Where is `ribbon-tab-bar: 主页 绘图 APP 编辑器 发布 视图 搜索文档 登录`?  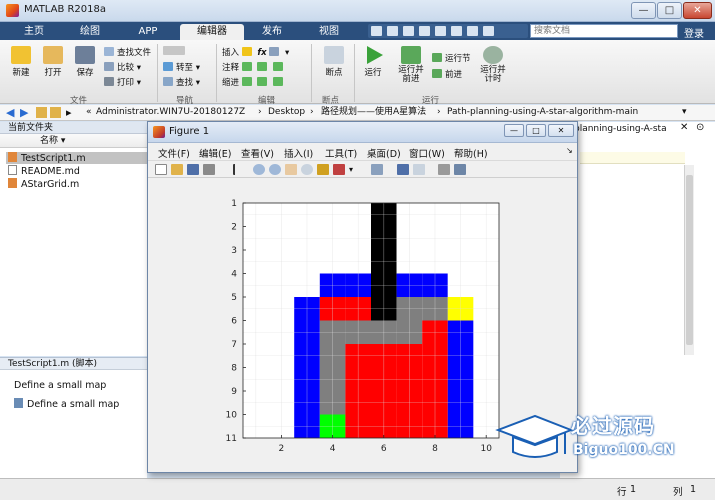 ribbon-tab-bar: 主页 绘图 APP 编辑器 发布 视图 搜索文档 登录 is located at coordinates (357, 31).